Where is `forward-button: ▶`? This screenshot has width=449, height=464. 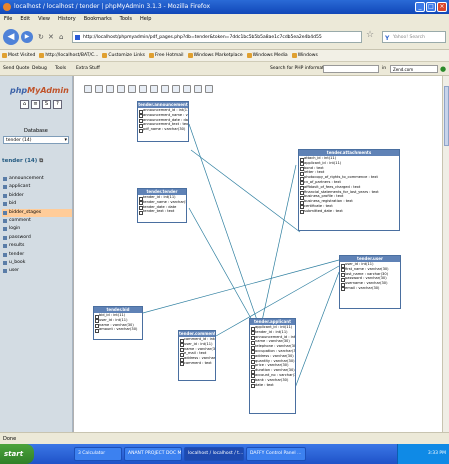
forward-button: ▶ is located at coordinates (27, 37).